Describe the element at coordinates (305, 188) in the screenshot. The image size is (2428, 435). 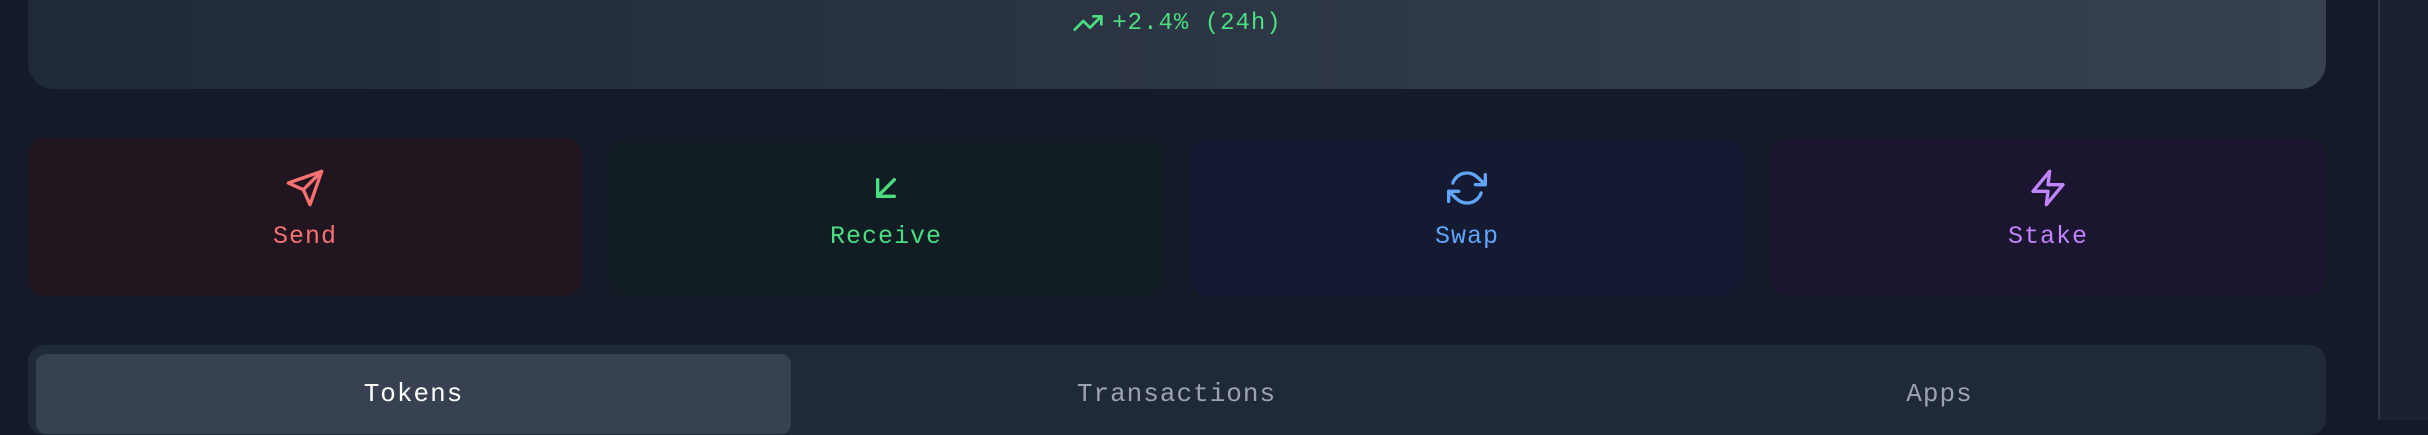
I see `send-icon` at that location.